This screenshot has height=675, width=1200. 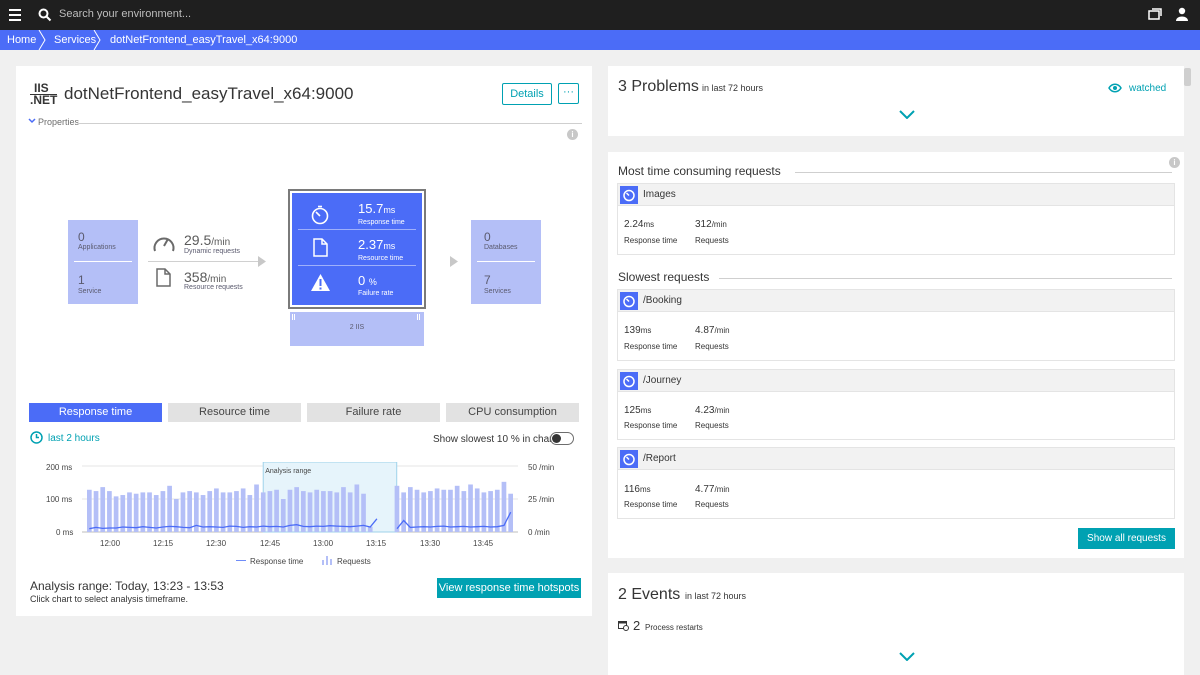 What do you see at coordinates (1155, 14) in the screenshot?
I see `windows-icon` at bounding box center [1155, 14].